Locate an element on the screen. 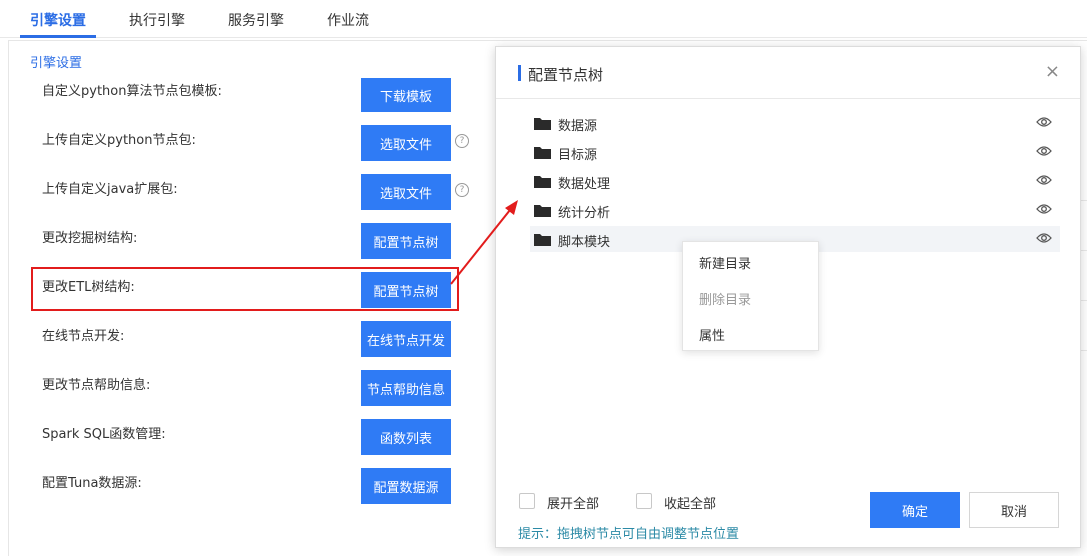 The height and width of the screenshot is (556, 1087). section-title: 引擎设置 is located at coordinates (56, 63).